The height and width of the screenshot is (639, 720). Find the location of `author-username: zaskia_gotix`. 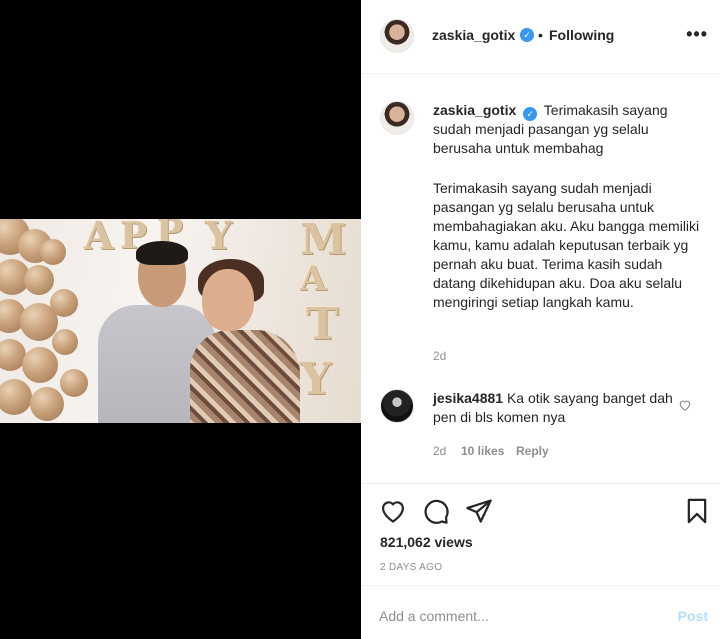

author-username: zaskia_gotix is located at coordinates (473, 35).